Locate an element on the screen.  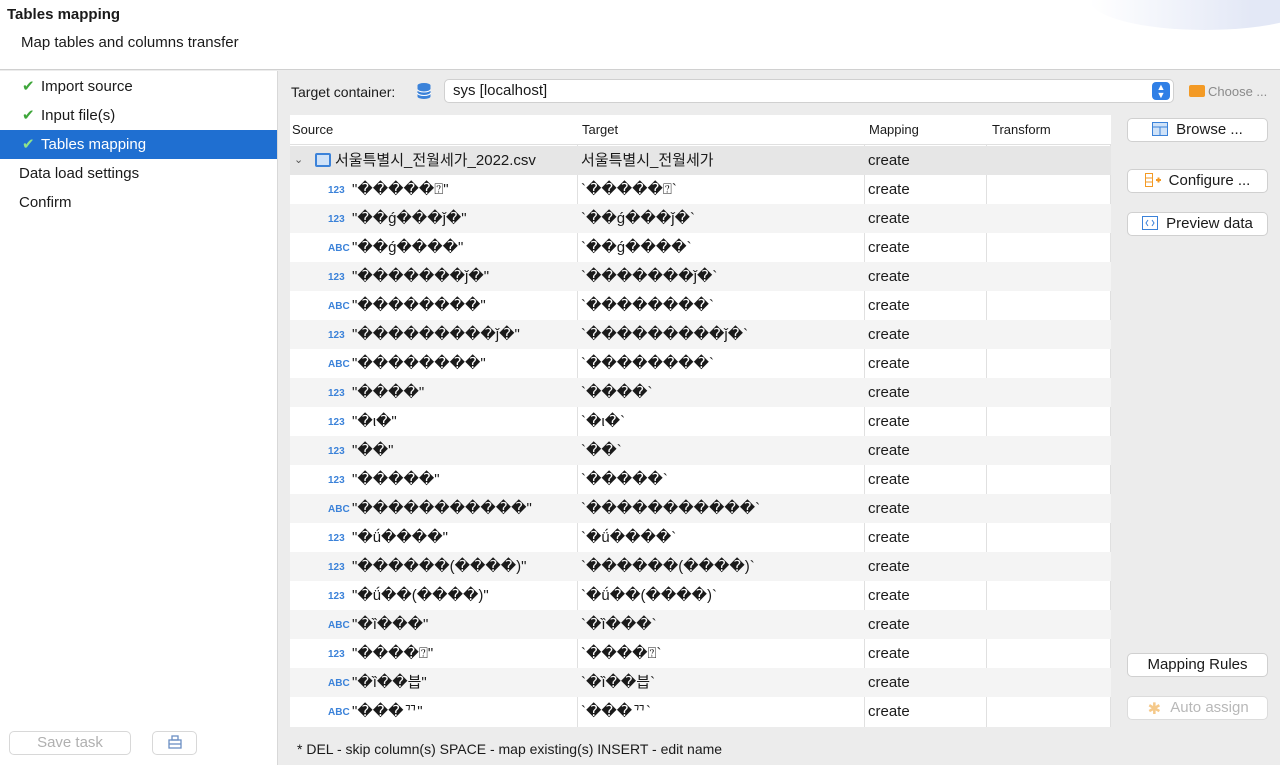
target-cell: 서울특별시_전월세가 is located at coordinates (647, 160).